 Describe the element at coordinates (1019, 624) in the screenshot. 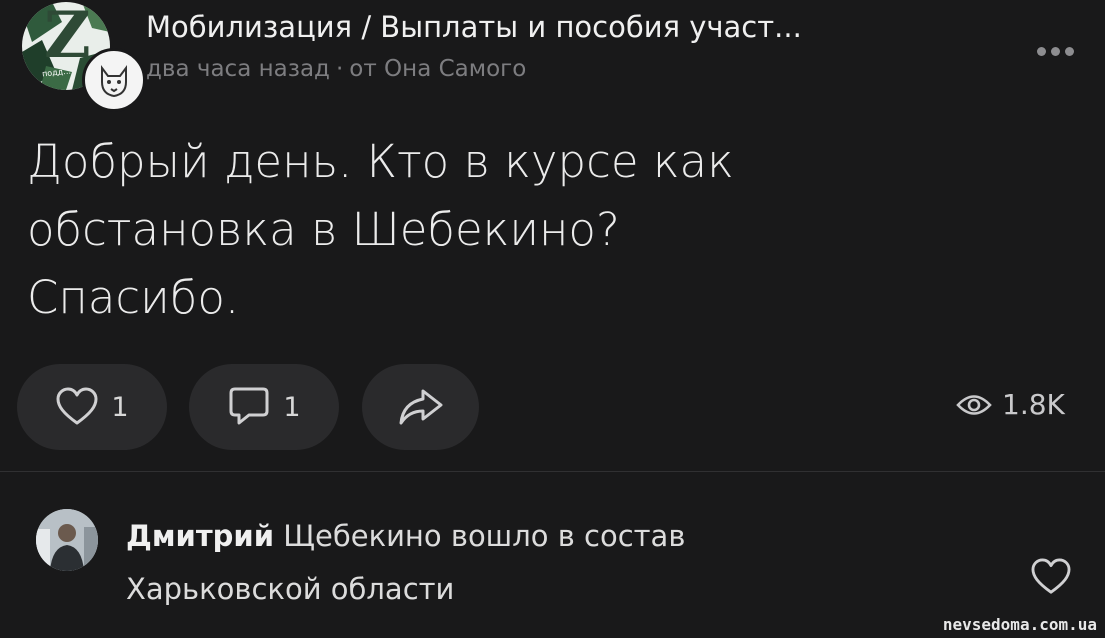

I see `watermark: nevsedoma.com.ua` at that location.